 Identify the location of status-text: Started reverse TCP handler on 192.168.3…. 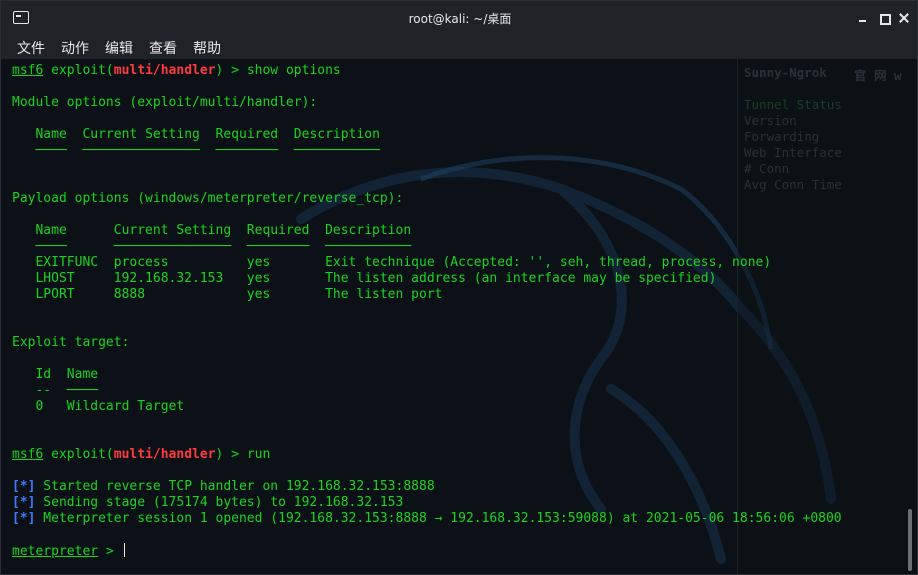
(235, 486).